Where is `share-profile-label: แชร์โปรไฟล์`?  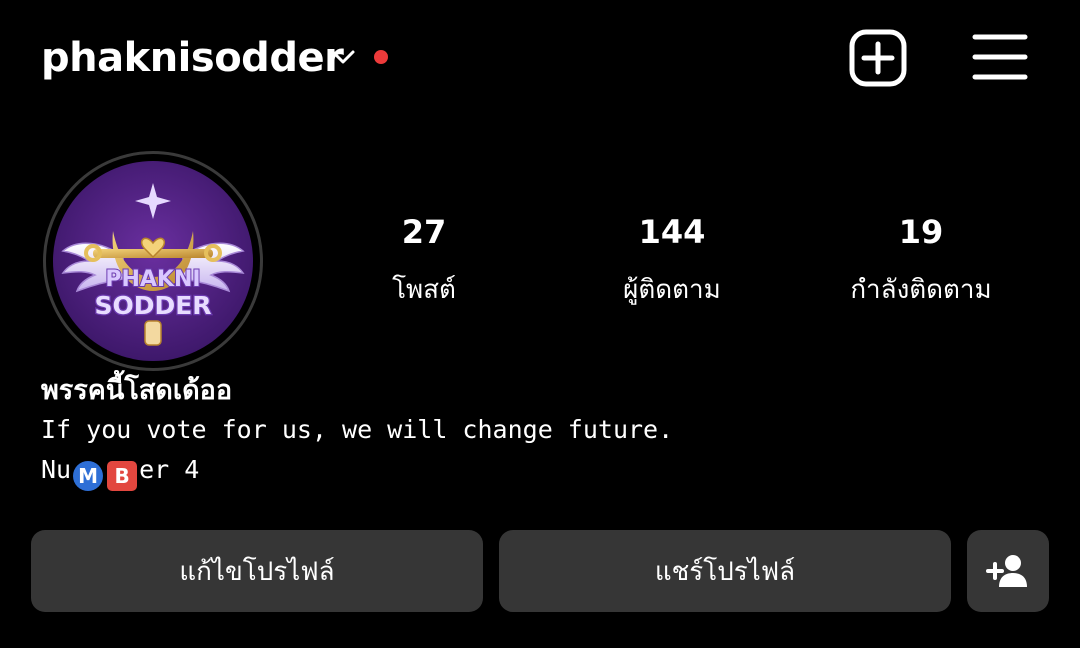 share-profile-label: แชร์โปรไฟล์ is located at coordinates (725, 571).